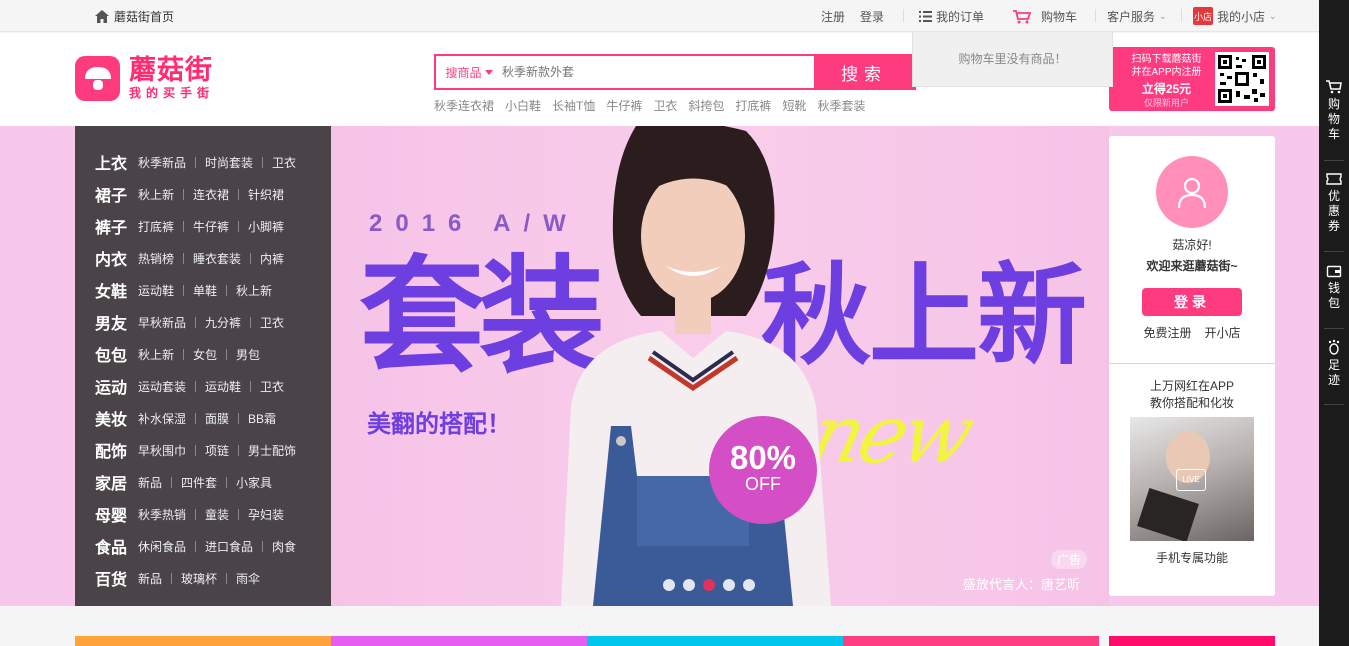  Describe the element at coordinates (706, 105) in the screenshot. I see `hotword-link: 斜挎包` at that location.